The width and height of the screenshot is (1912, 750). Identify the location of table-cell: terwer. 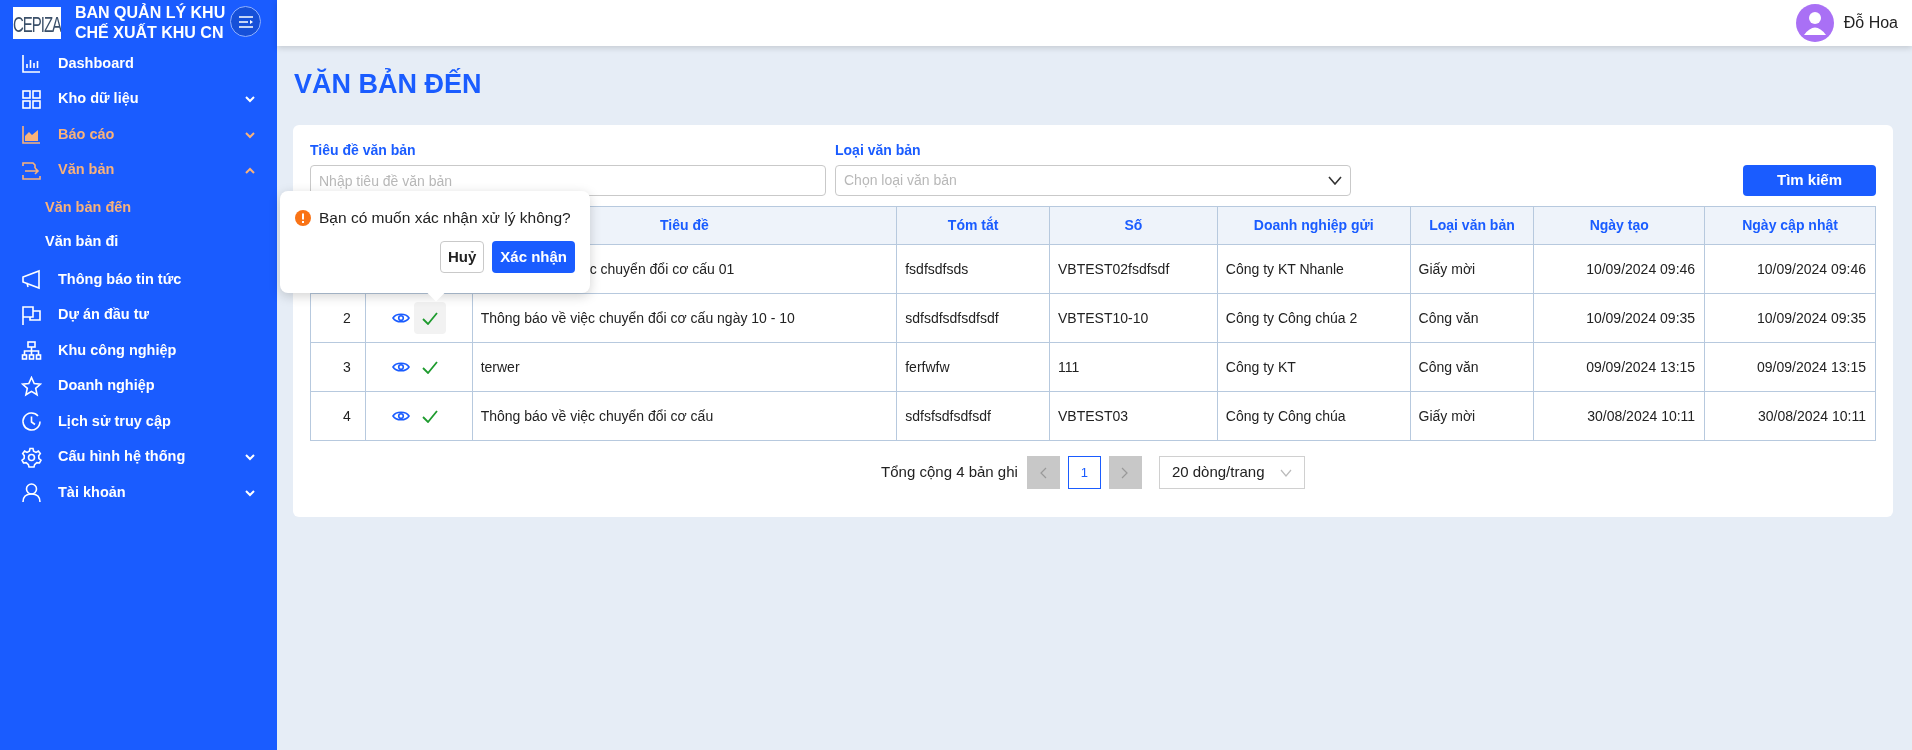
(684, 367).